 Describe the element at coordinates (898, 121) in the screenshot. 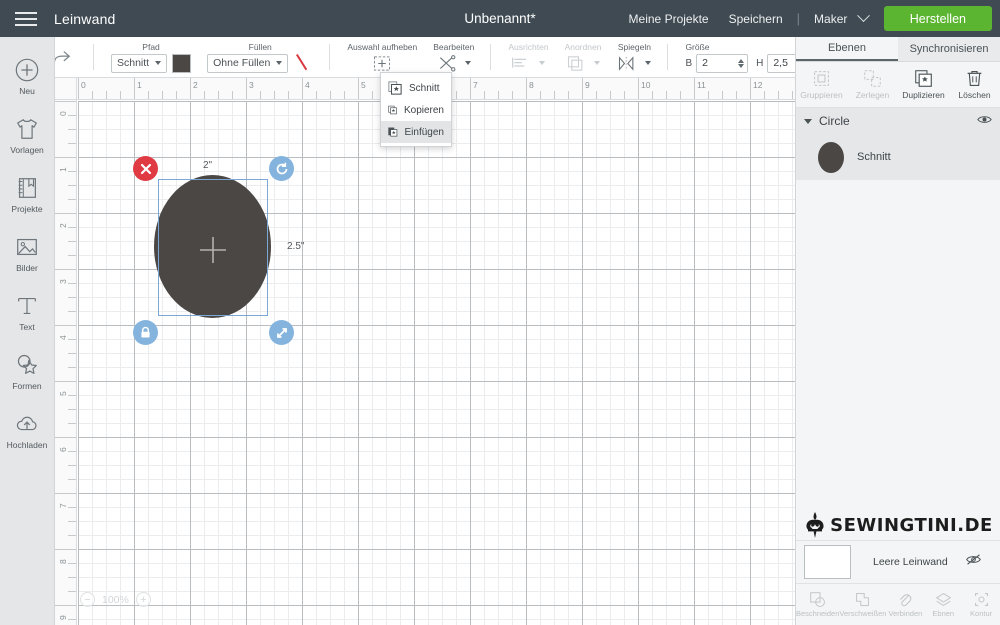

I see `layer-group-row: Circle` at that location.